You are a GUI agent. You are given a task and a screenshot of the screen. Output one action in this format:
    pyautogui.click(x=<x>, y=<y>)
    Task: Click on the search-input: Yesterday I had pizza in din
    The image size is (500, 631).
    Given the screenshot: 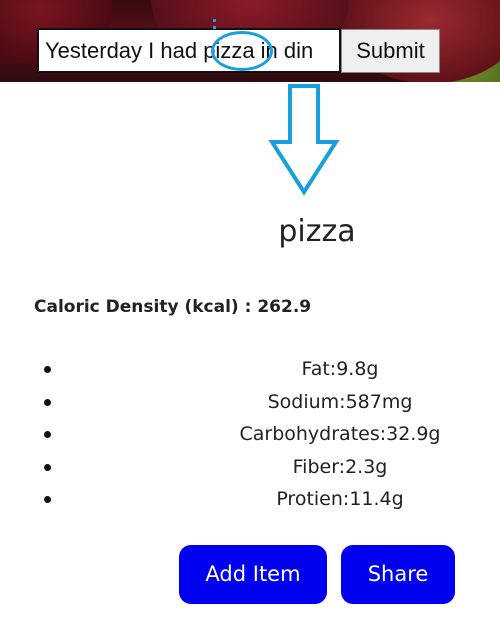 What is the action you would take?
    pyautogui.click(x=189, y=50)
    